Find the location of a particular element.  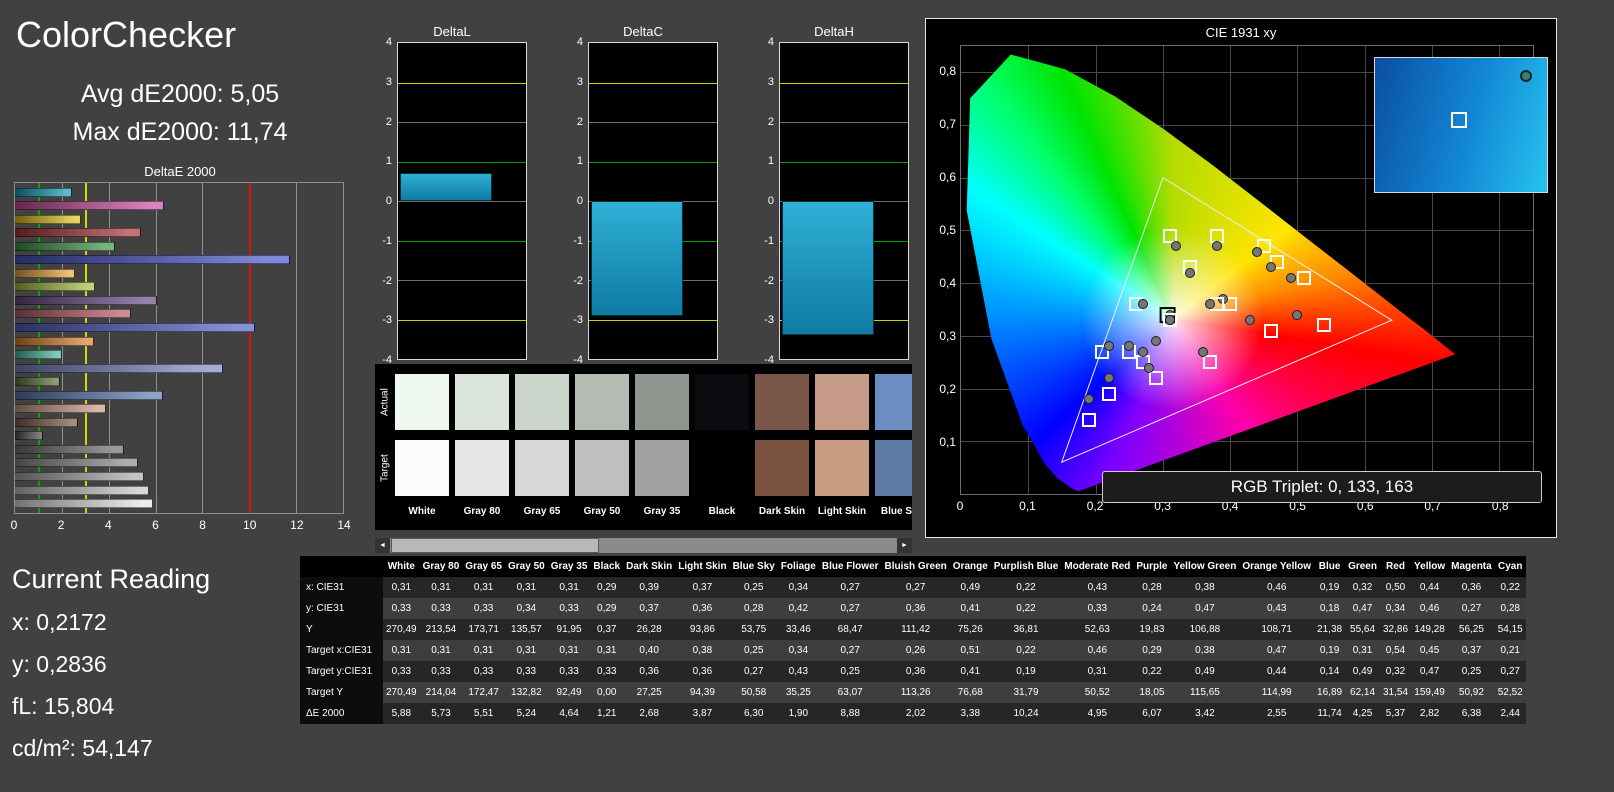

table-cell: 0,54 is located at coordinates (1395, 650).